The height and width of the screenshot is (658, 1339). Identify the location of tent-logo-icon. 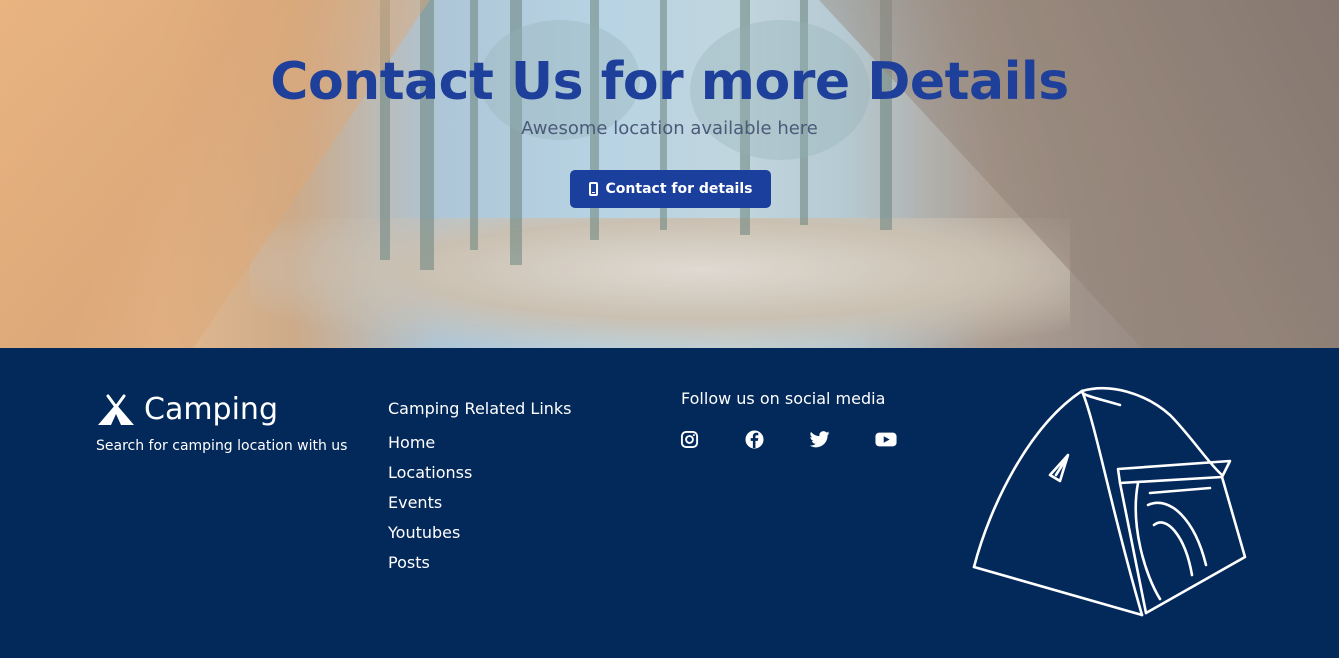
(116, 409).